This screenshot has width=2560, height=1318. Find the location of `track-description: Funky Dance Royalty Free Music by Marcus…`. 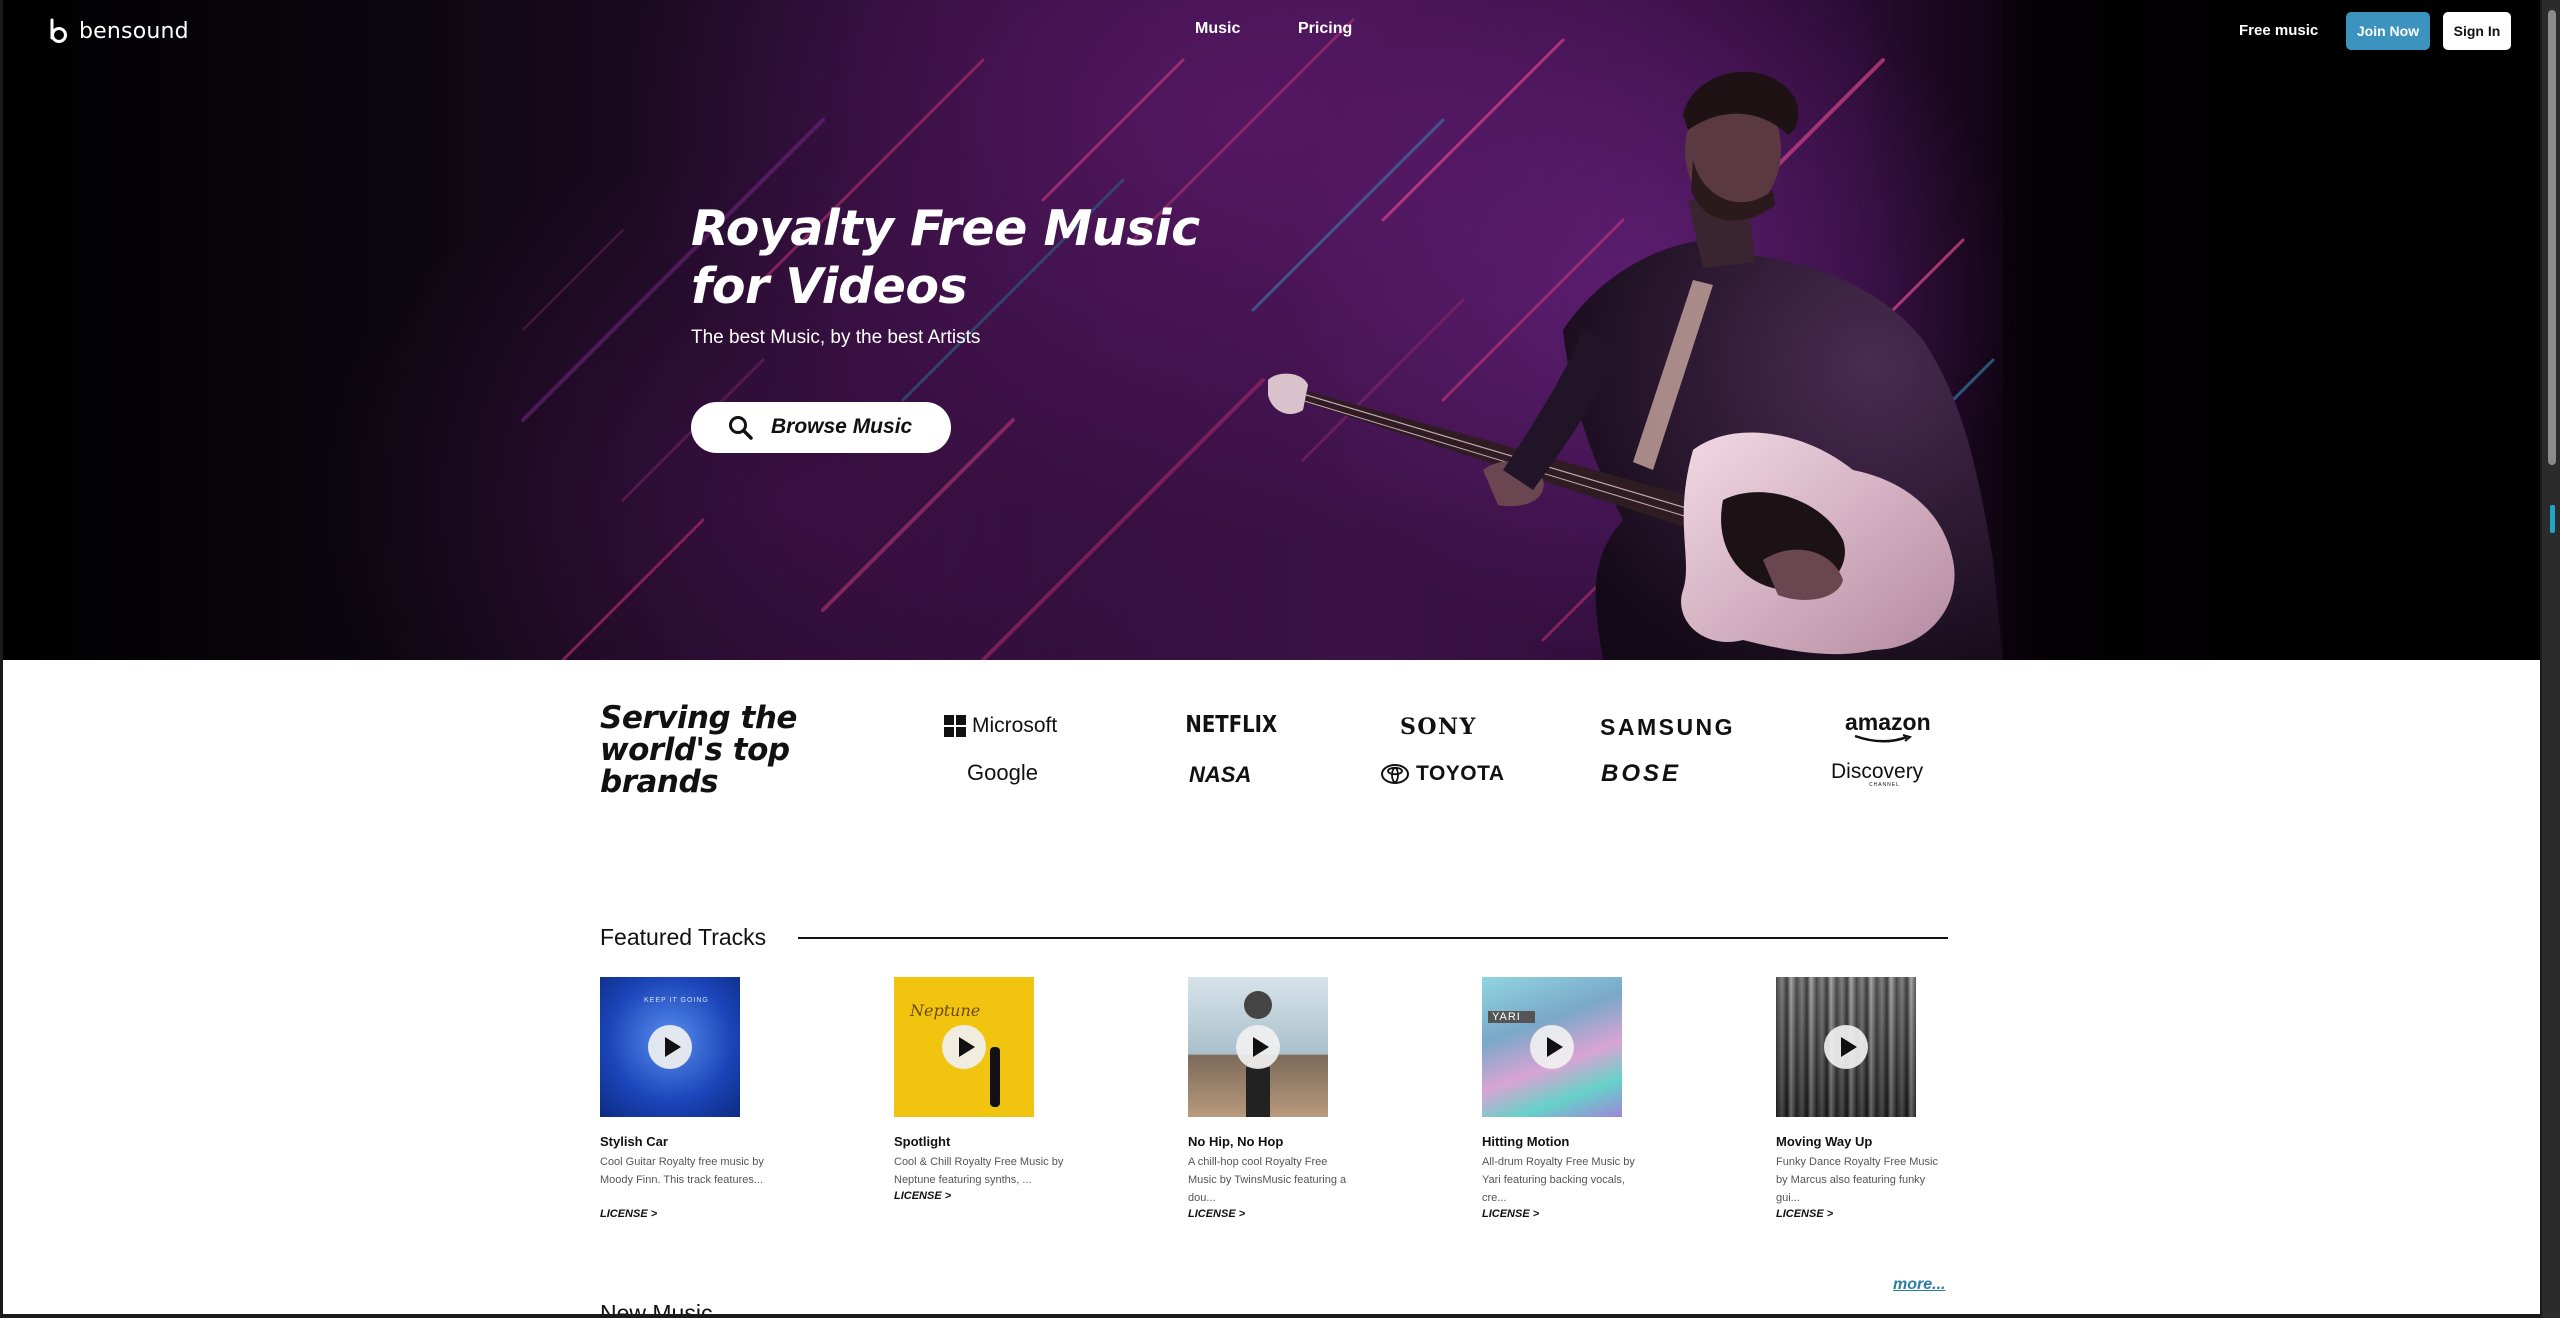

track-description: Funky Dance Royalty Free Music by Marcus… is located at coordinates (1857, 1180).